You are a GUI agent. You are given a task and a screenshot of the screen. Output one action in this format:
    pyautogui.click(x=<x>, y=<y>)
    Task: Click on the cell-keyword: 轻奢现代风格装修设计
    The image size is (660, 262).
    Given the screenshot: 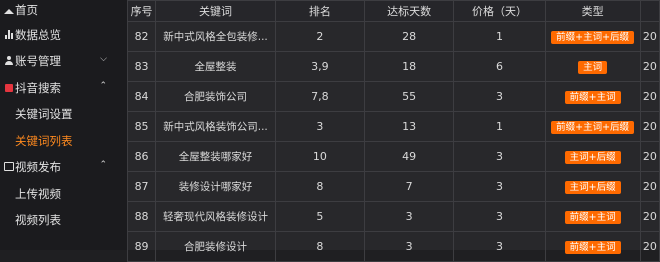 What is the action you would take?
    pyautogui.click(x=215, y=216)
    